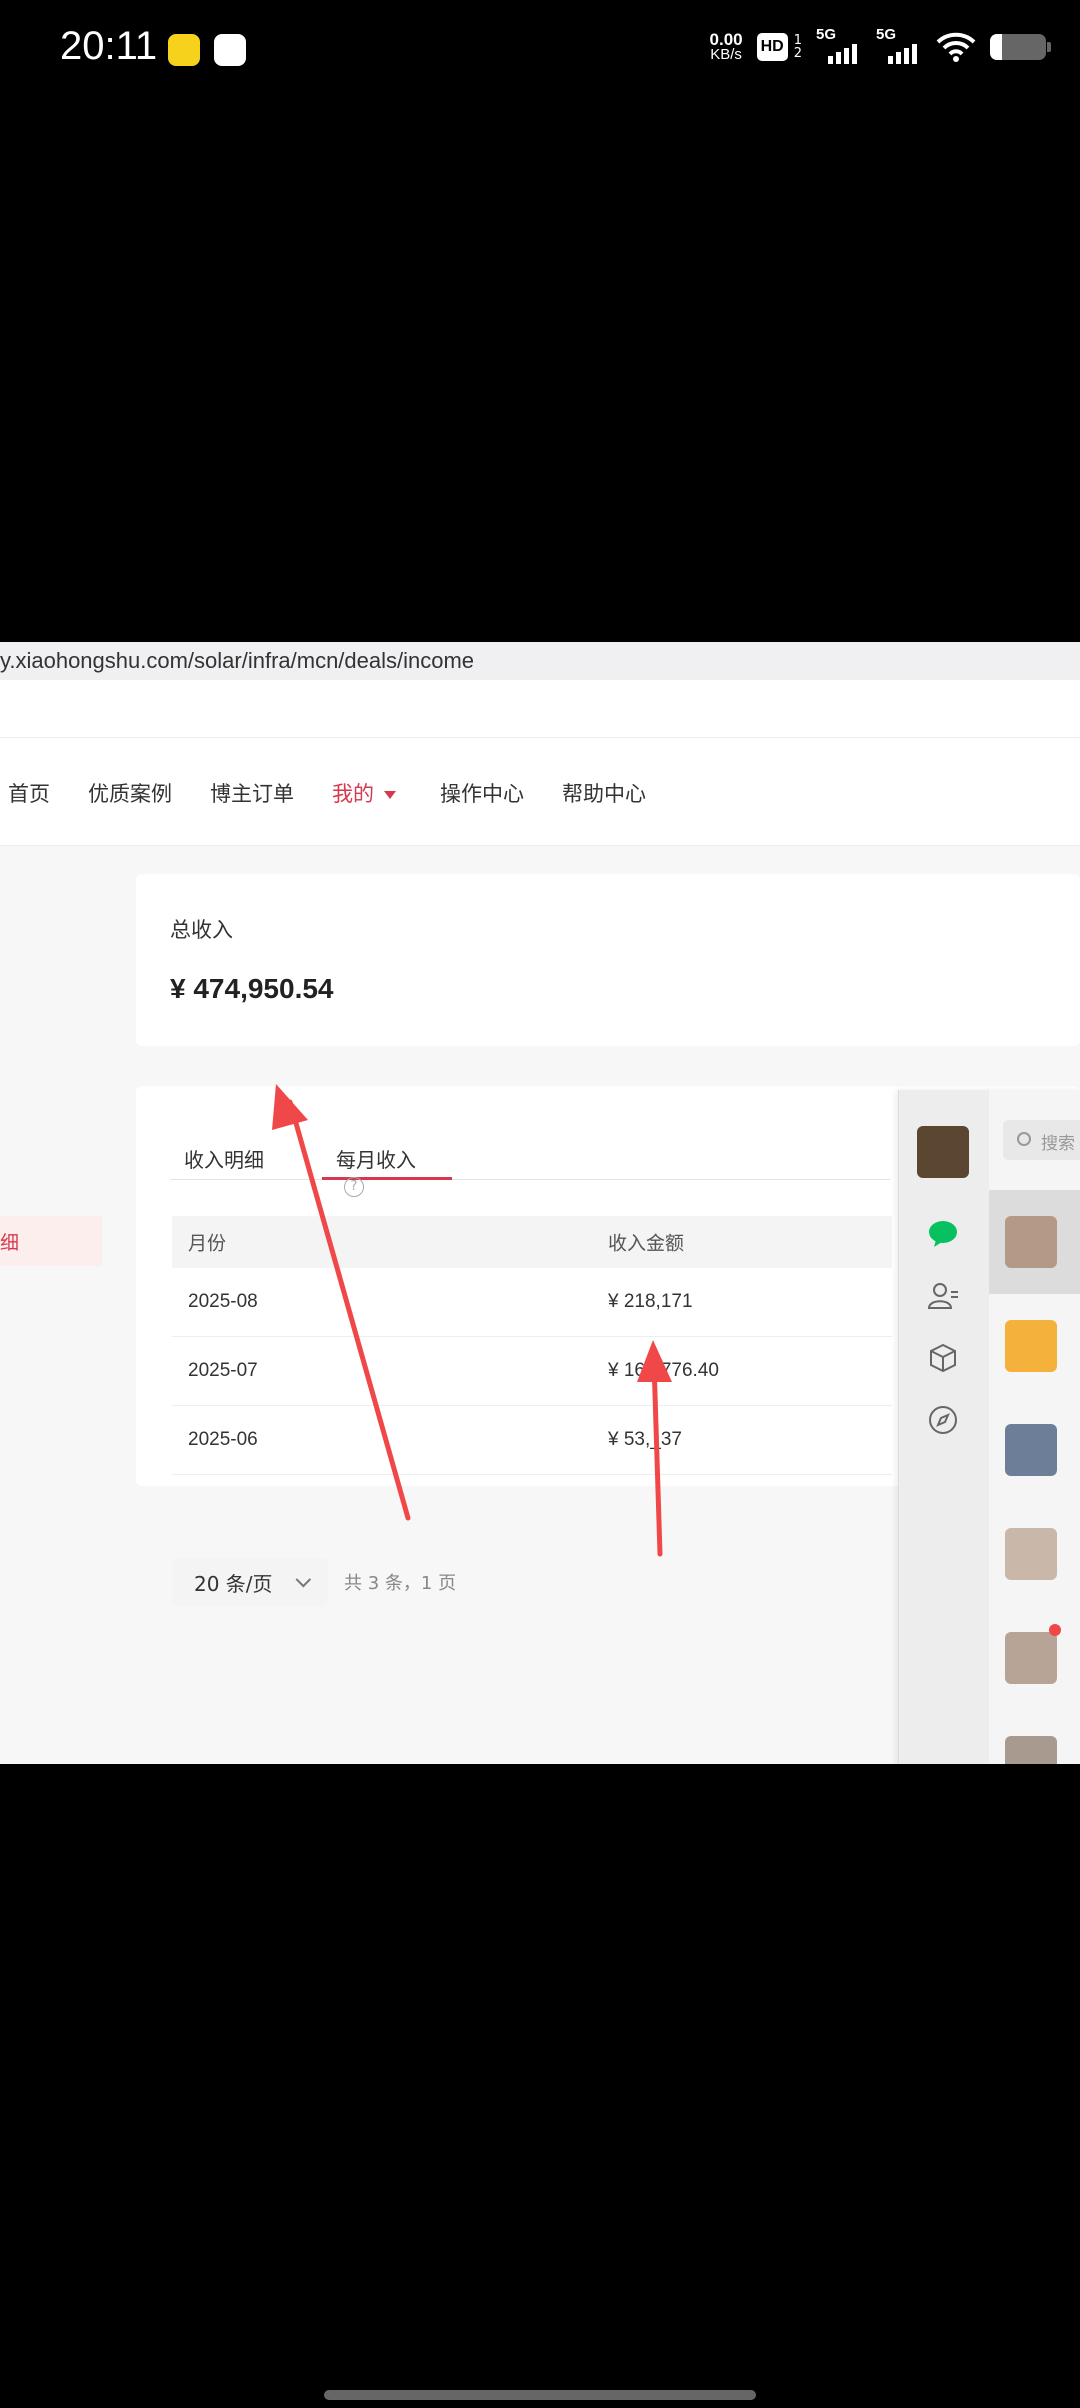 The image size is (1080, 2408). Describe the element at coordinates (532, 1440) in the screenshot. I see `table-row: 2025-06 ¥ 53,_37` at that location.